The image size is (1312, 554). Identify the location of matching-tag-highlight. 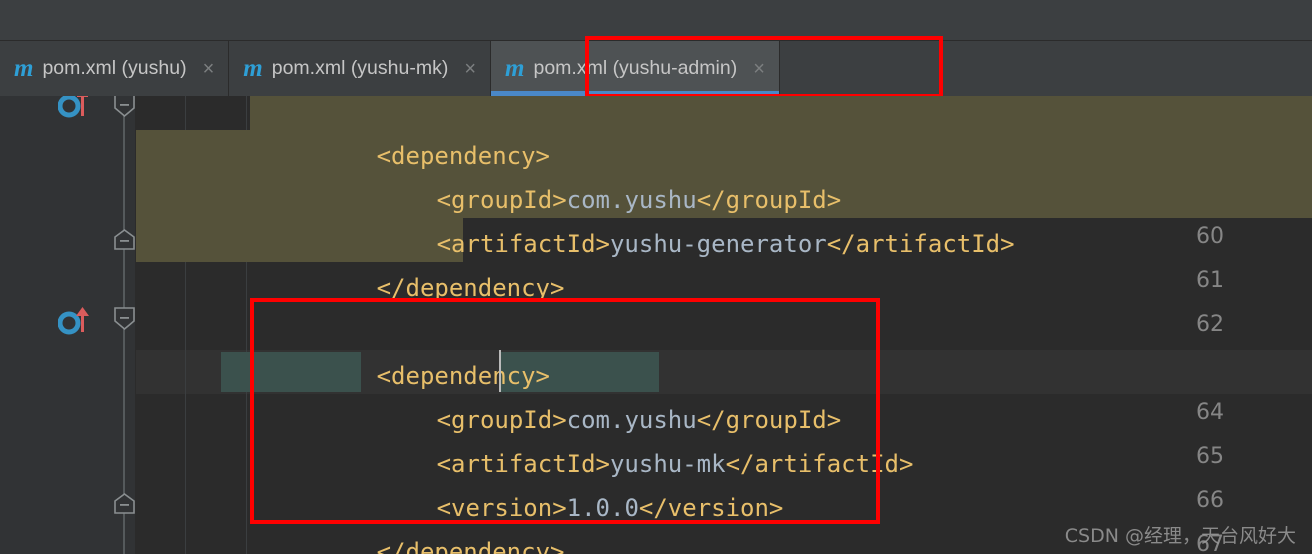
(291, 372).